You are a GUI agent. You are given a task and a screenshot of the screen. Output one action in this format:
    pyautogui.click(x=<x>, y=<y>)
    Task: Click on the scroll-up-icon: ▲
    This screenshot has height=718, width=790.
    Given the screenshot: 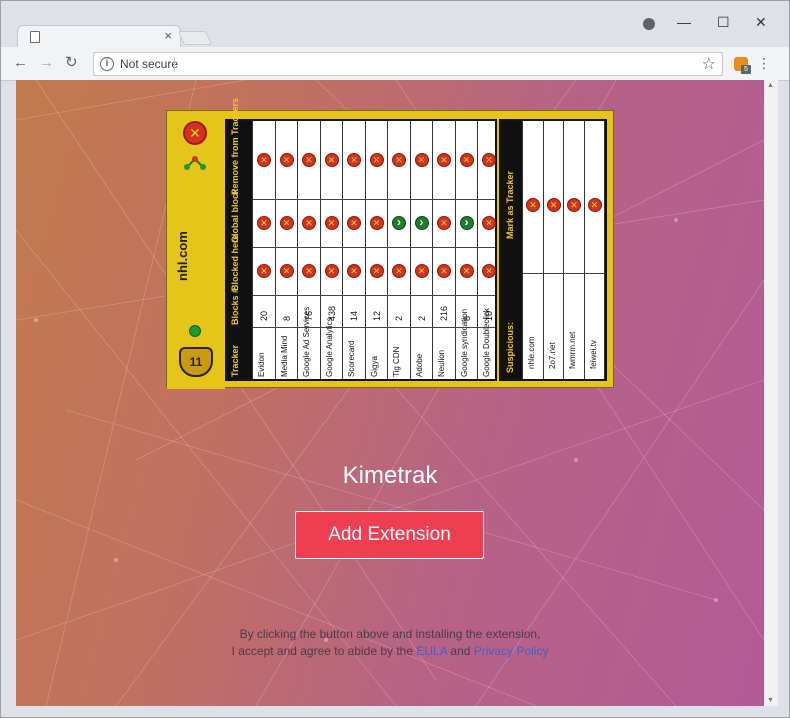 What is the action you would take?
    pyautogui.click(x=770, y=85)
    